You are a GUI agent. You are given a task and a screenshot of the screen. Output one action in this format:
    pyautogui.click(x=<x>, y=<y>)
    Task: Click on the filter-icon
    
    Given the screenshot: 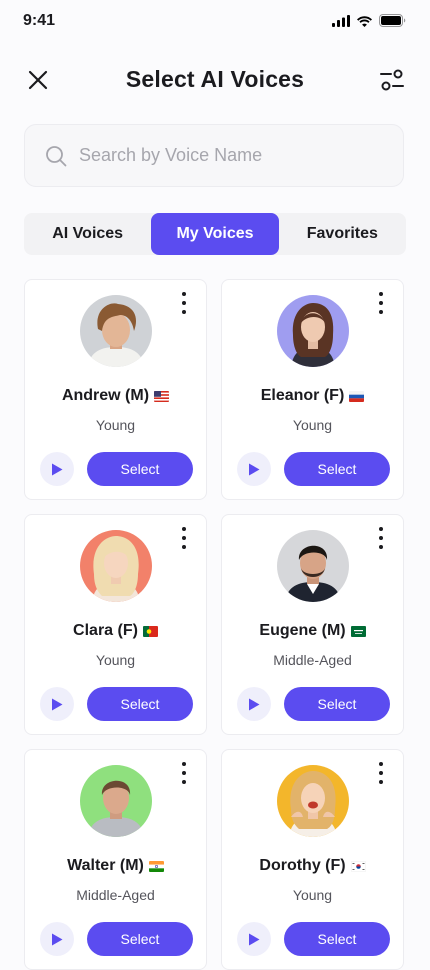 What is the action you would take?
    pyautogui.click(x=392, y=80)
    